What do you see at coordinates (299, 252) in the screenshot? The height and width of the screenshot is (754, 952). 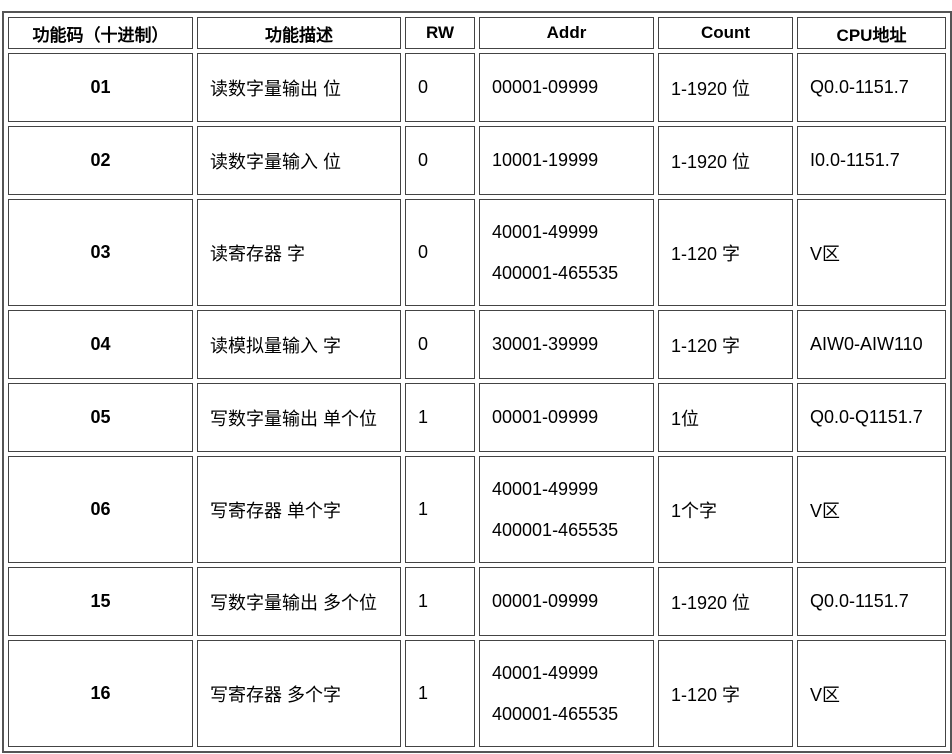 I see `description-cell: 读寄存器 字` at bounding box center [299, 252].